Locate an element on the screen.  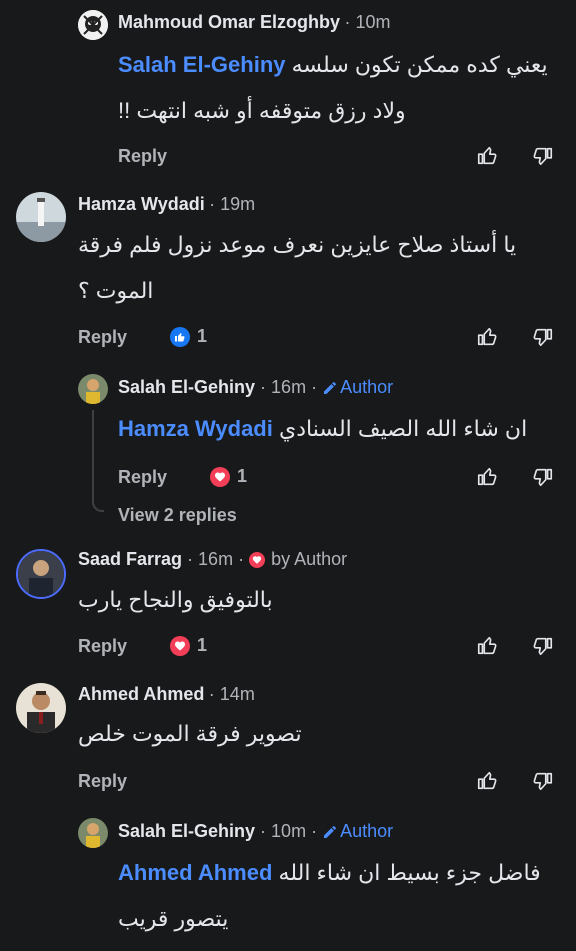
comment-time: 19m is located at coordinates (237, 204).